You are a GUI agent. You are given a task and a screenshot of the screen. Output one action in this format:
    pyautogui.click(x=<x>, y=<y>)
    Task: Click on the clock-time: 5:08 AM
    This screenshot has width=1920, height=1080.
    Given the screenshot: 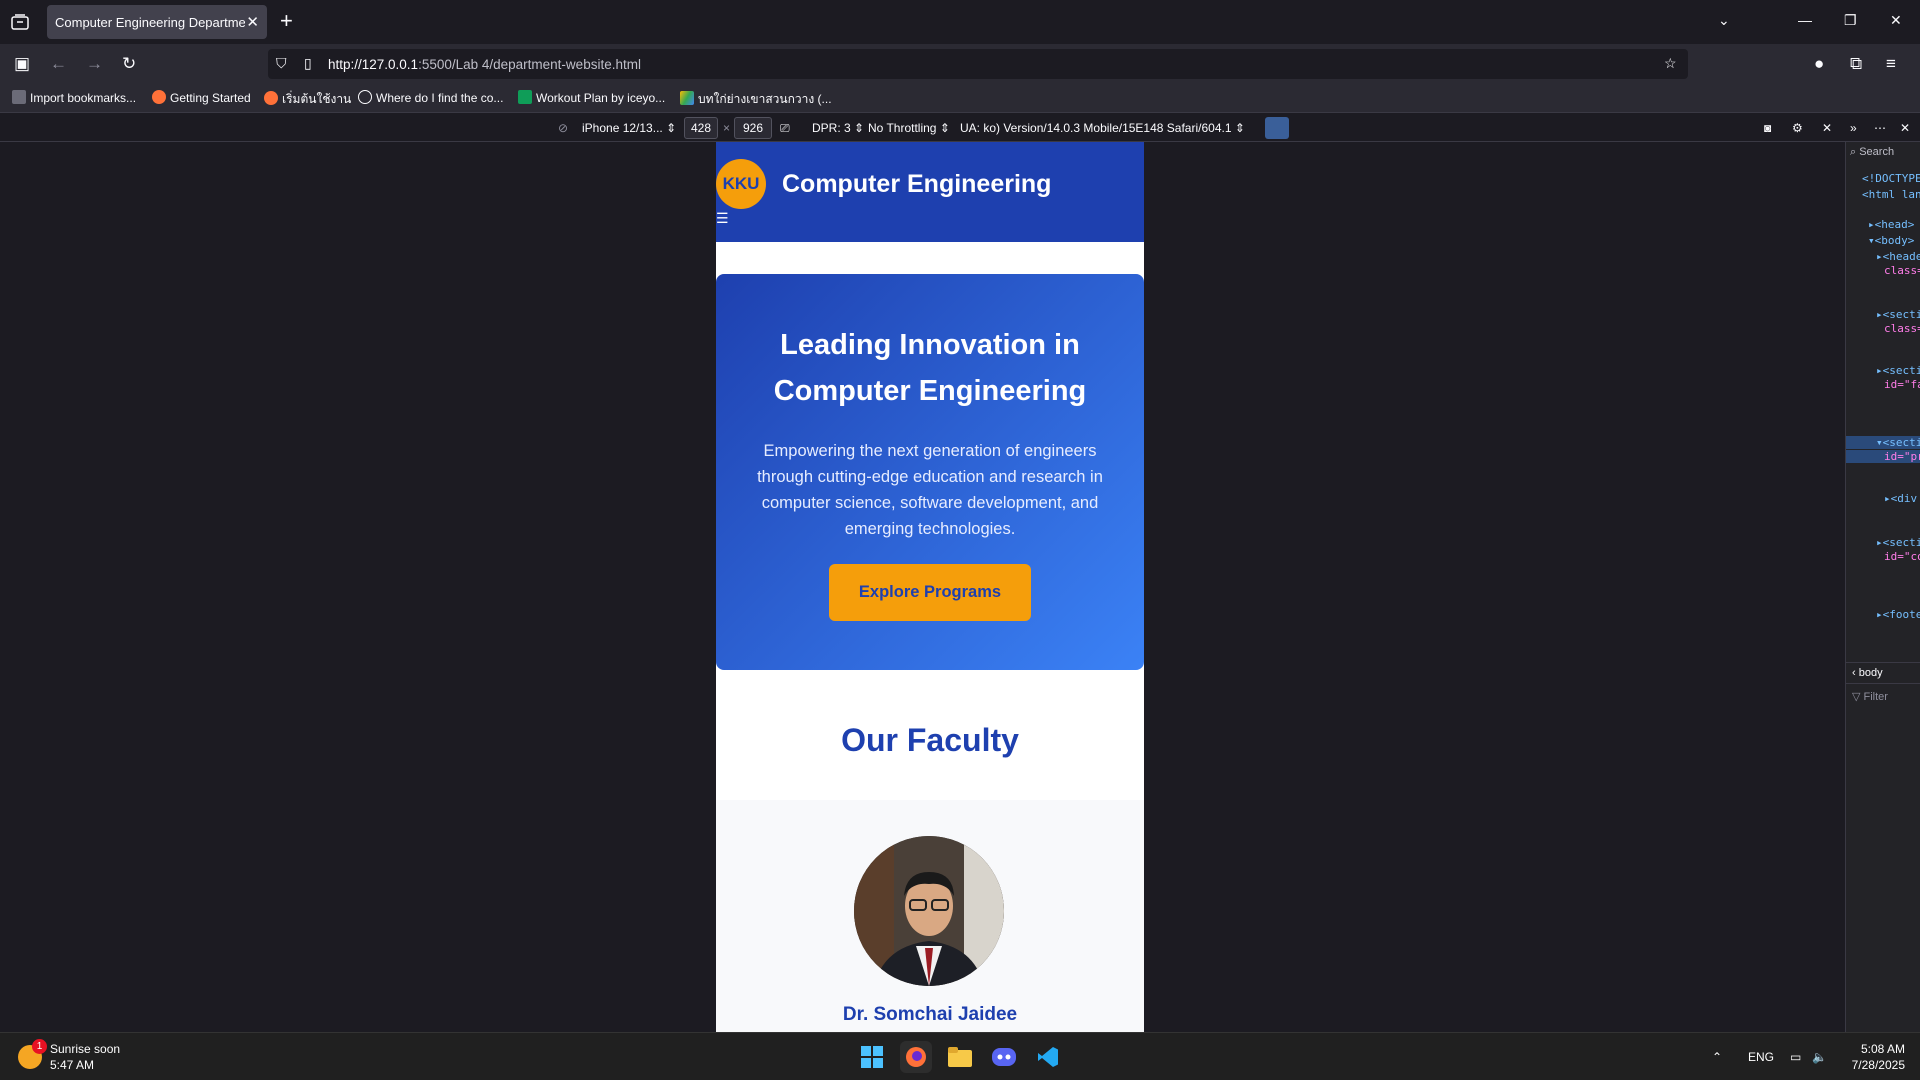 What is the action you would take?
    pyautogui.click(x=1882, y=1049)
    